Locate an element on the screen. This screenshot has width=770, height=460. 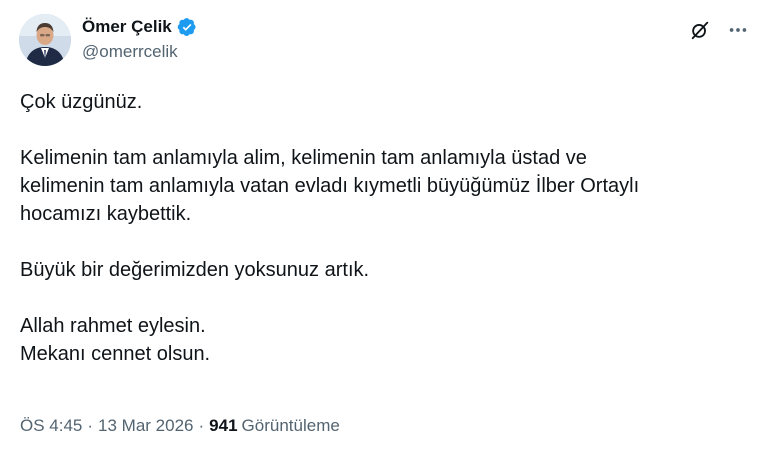
author-name-row: Ömer Çelik is located at coordinates (139, 27).